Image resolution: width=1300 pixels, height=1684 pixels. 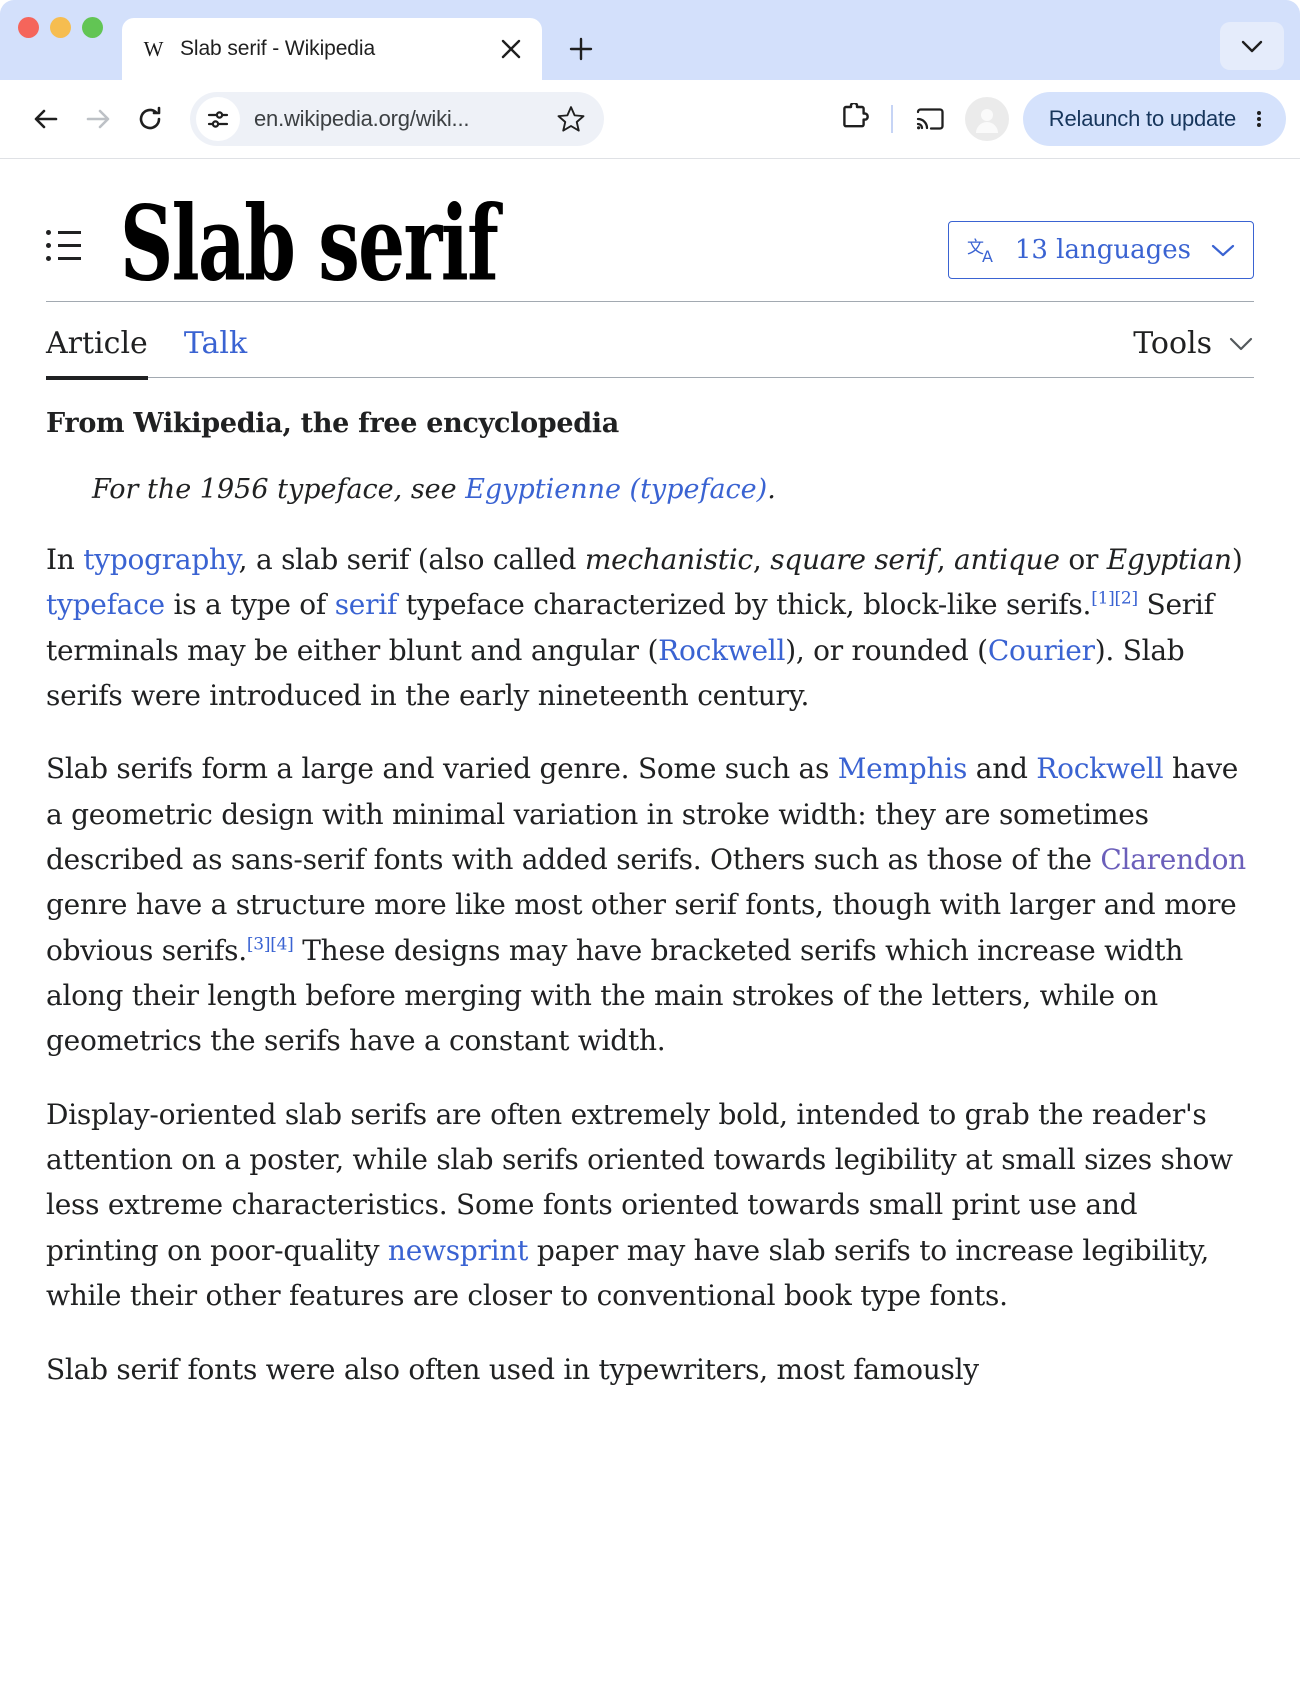 What do you see at coordinates (987, 256) in the screenshot?
I see `svg-text: A` at bounding box center [987, 256].